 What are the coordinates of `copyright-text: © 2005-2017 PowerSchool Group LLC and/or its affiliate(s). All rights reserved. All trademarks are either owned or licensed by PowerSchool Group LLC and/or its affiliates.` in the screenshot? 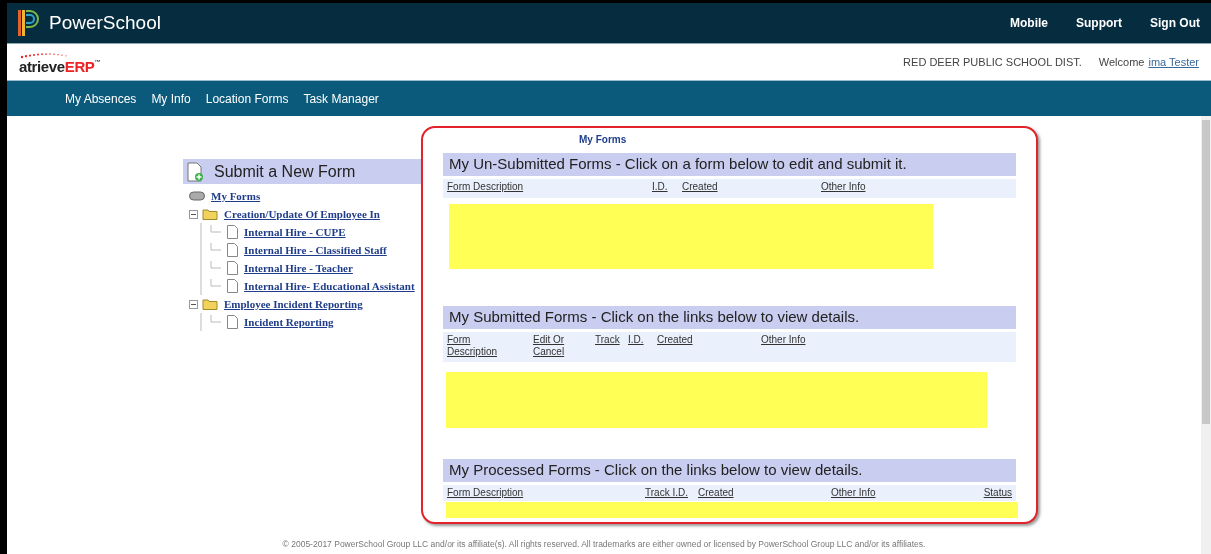 It's located at (604, 544).